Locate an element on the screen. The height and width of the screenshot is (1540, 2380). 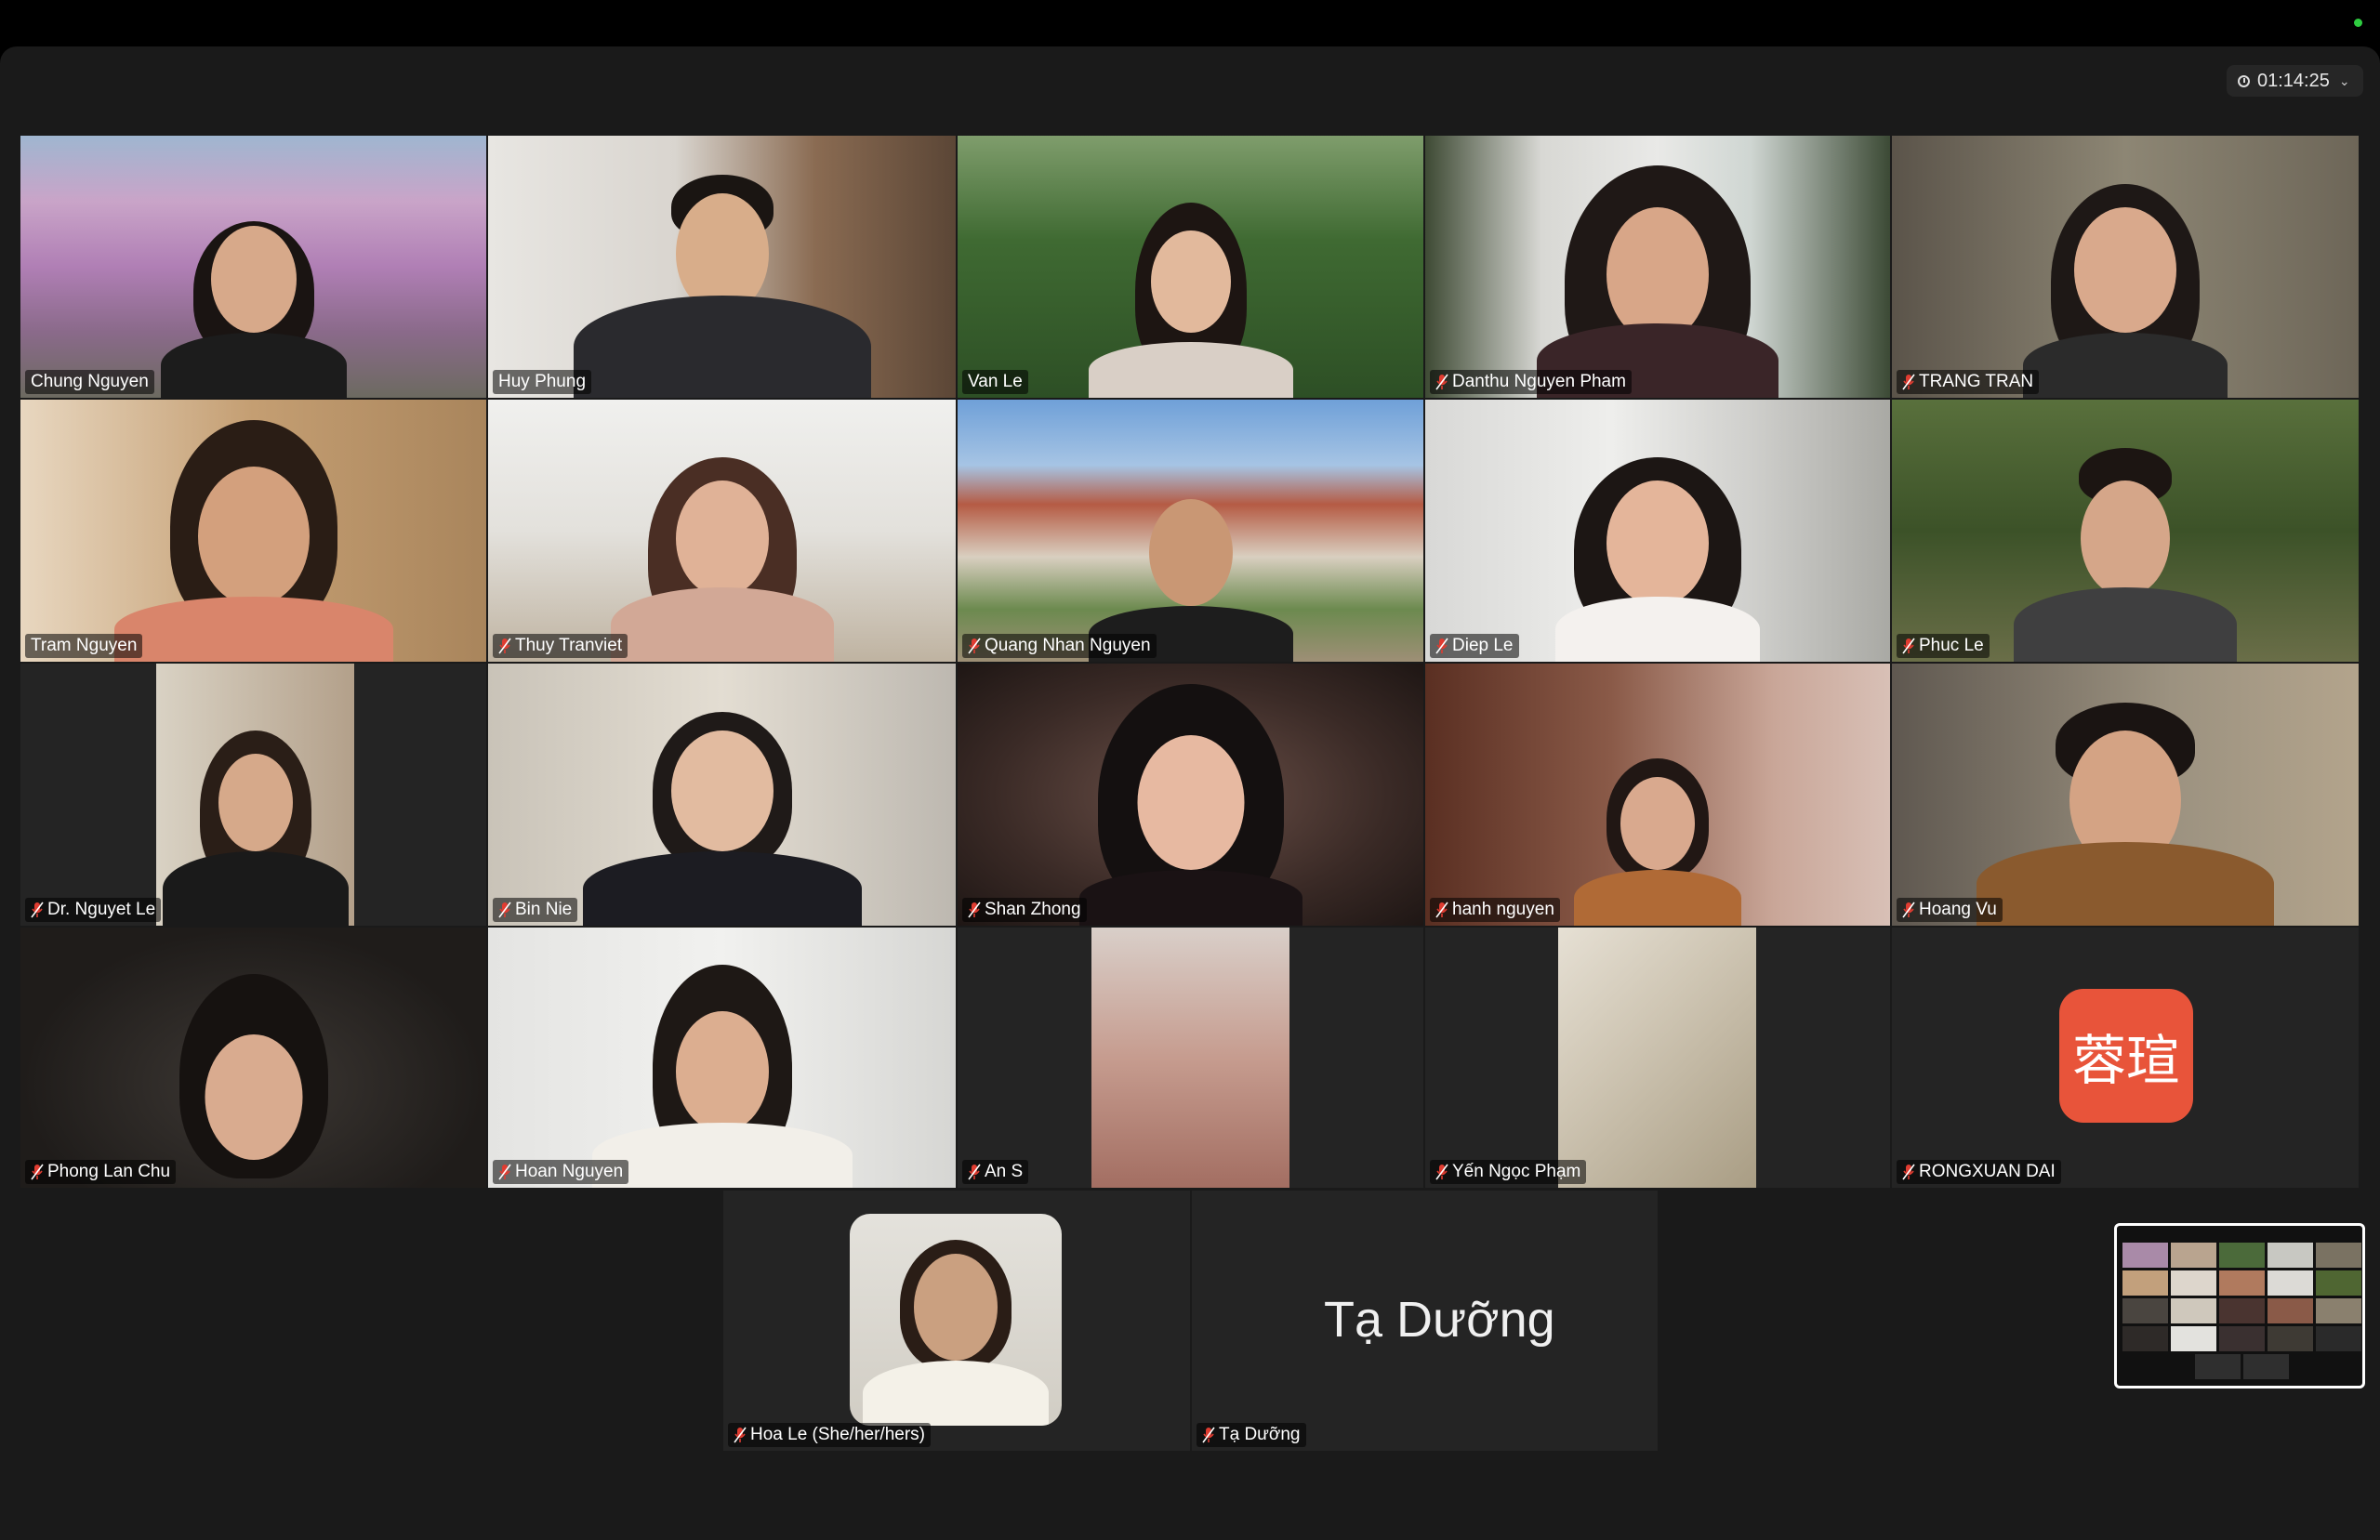
participant-name: Yến Ngọc Phạm is located at coordinates (1508, 1172).